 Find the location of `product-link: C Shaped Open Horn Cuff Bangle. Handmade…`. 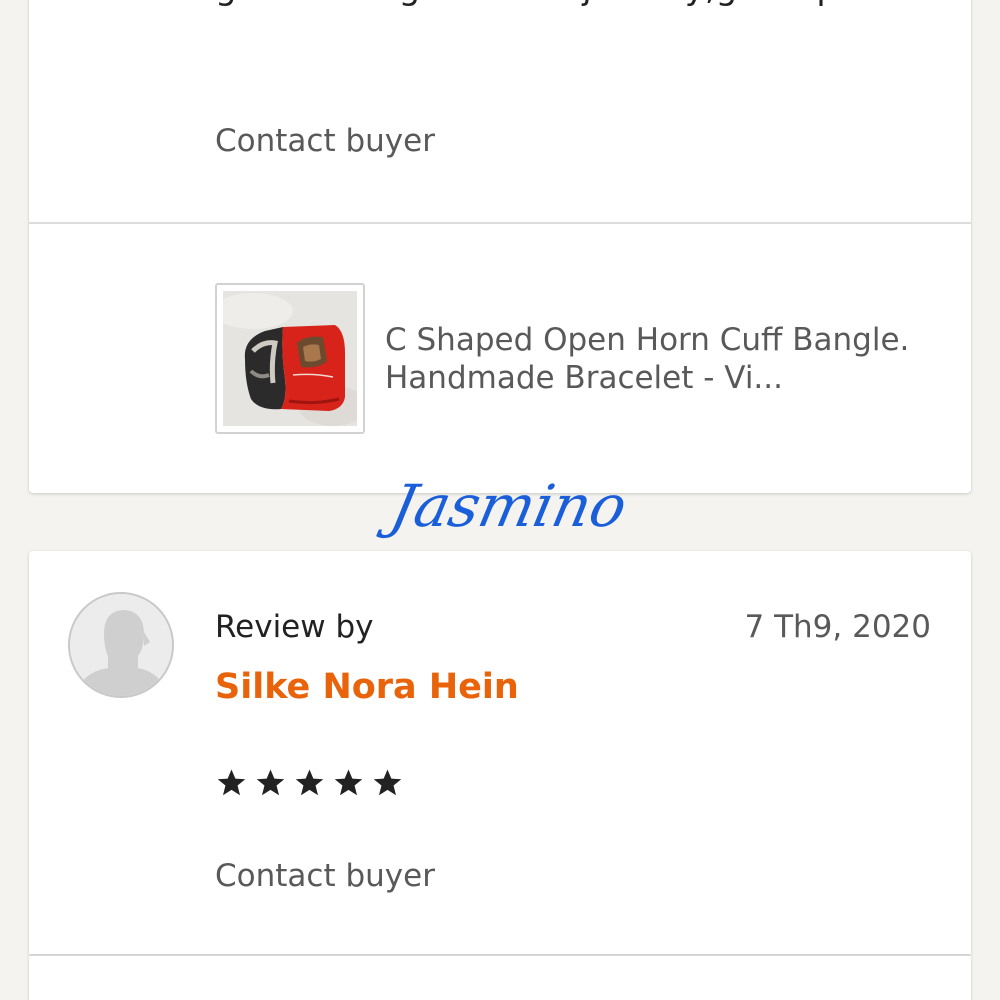

product-link: C Shaped Open Horn Cuff Bangle. Handmade… is located at coordinates (570, 358).